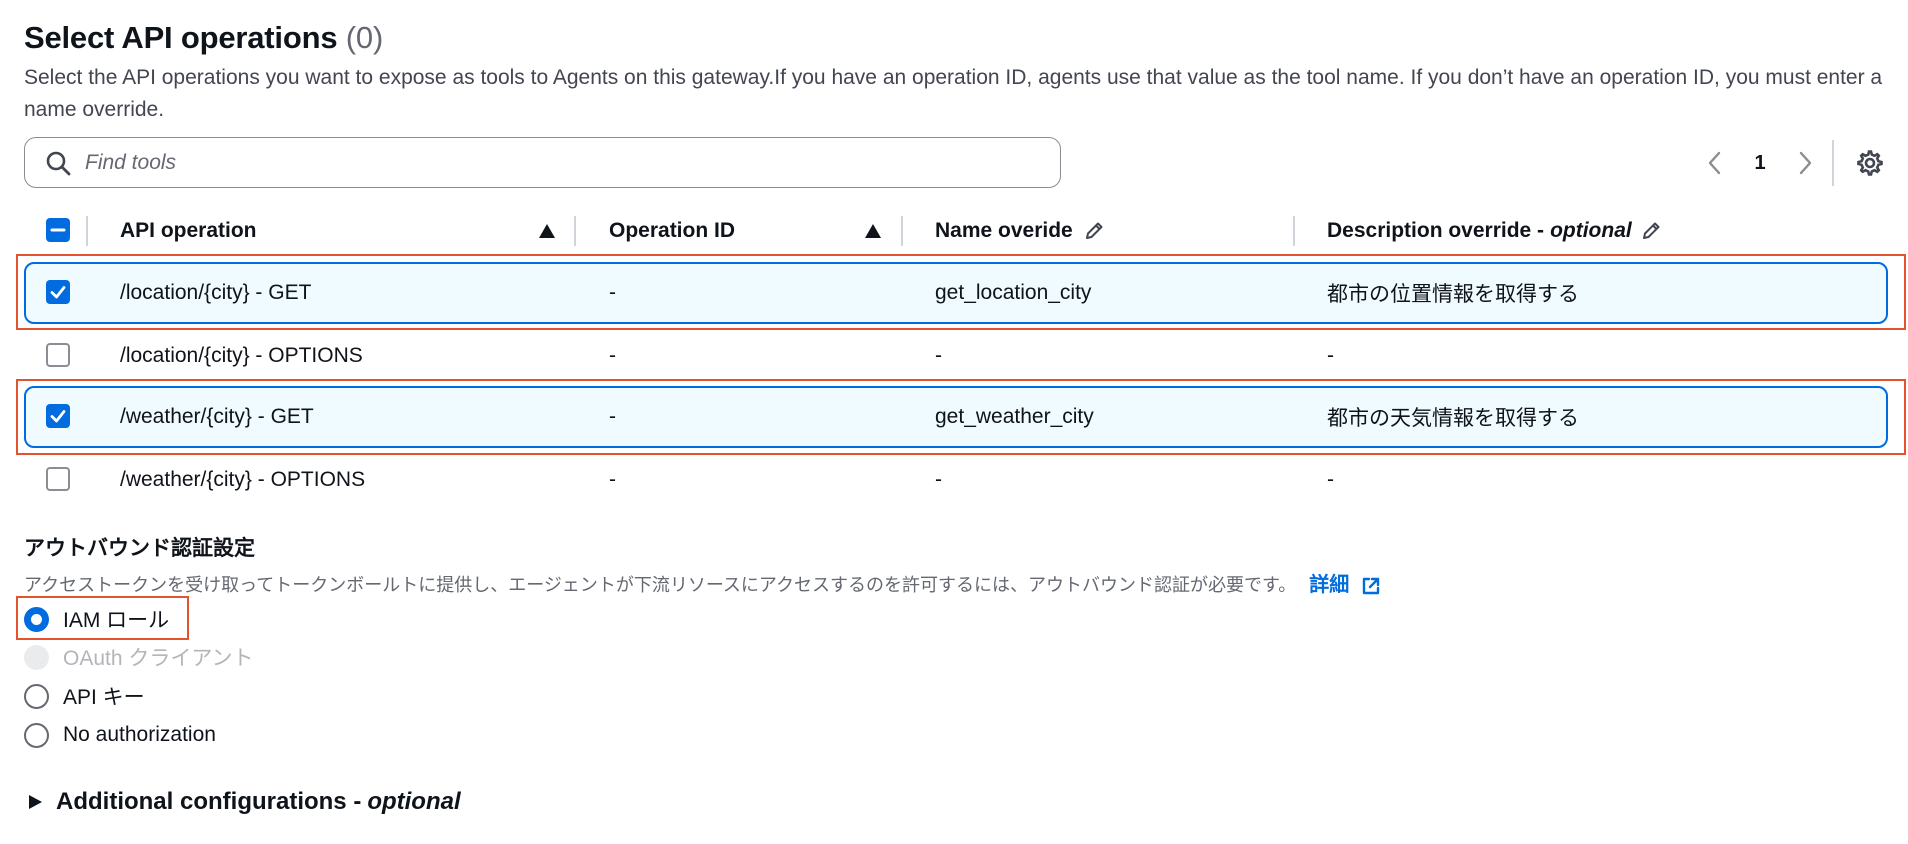  I want to click on search-box, so click(542, 162).